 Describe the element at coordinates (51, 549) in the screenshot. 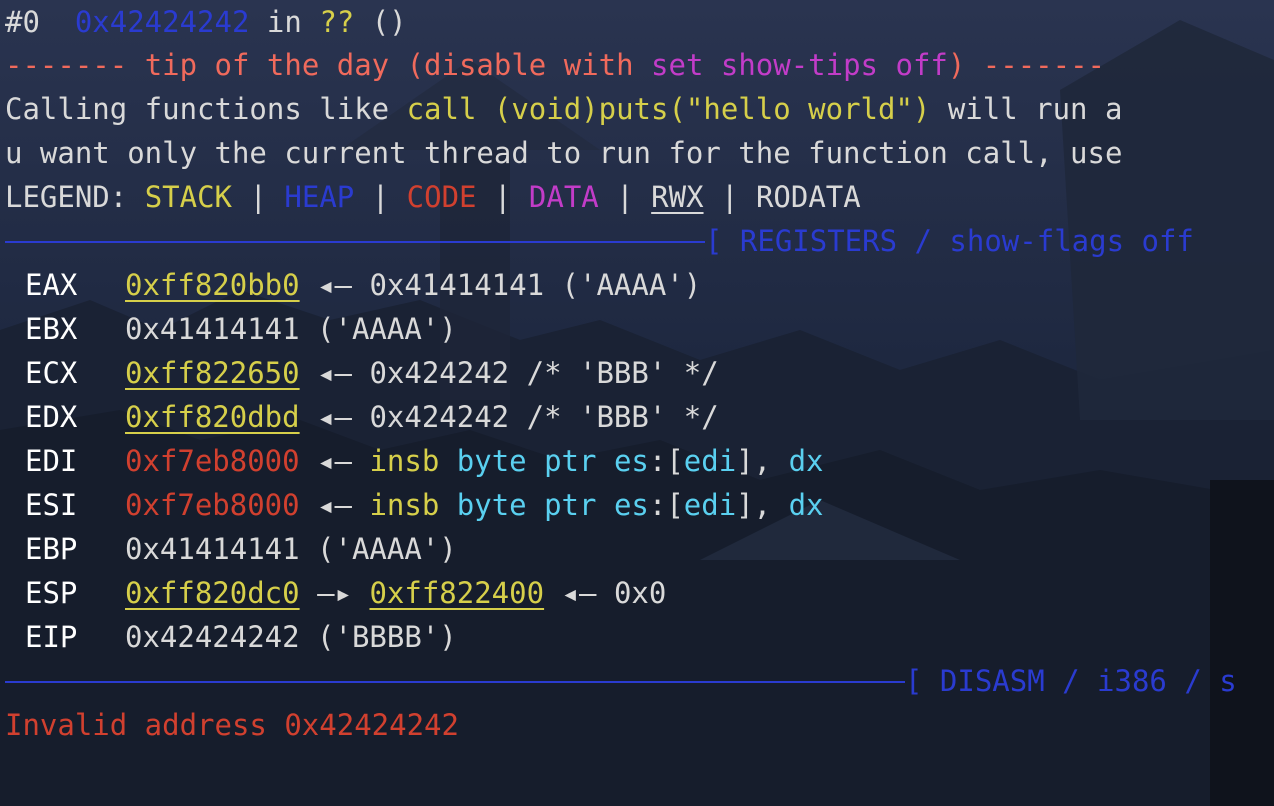

I see `register-name: EBP` at that location.